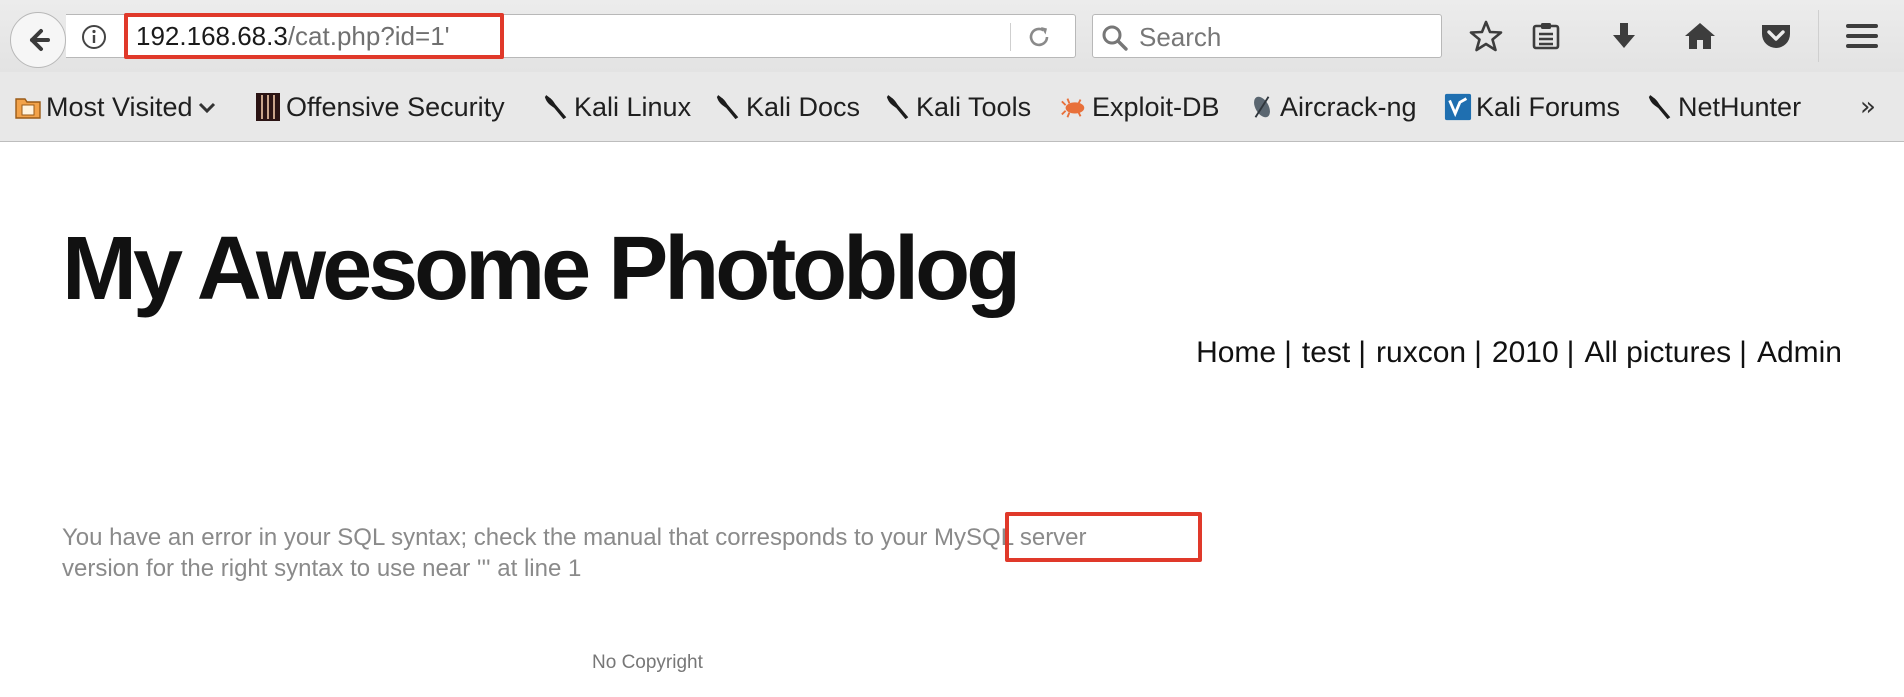  What do you see at coordinates (1776, 36) in the screenshot?
I see `pocket-icon` at bounding box center [1776, 36].